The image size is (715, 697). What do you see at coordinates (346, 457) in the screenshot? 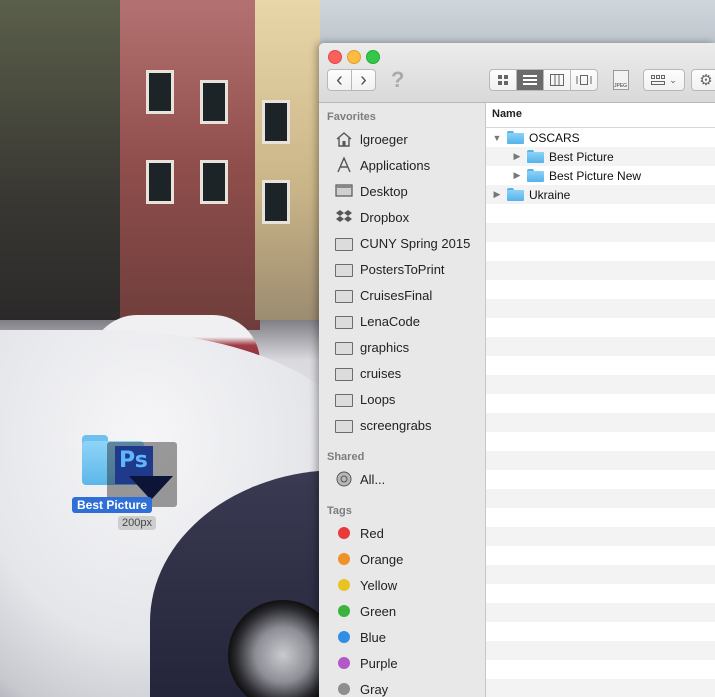
I see `shared-heading: Shared` at bounding box center [346, 457].